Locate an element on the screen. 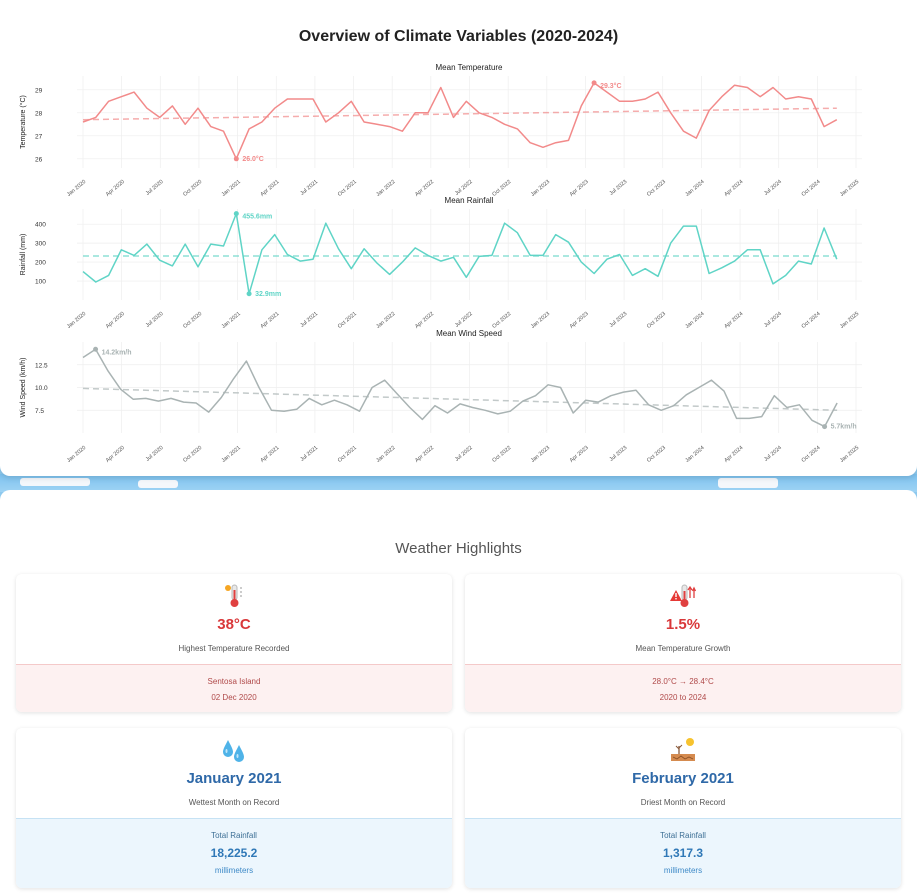 This screenshot has width=917, height=896. x-tick-label: Apr 2022 is located at coordinates (424, 320).